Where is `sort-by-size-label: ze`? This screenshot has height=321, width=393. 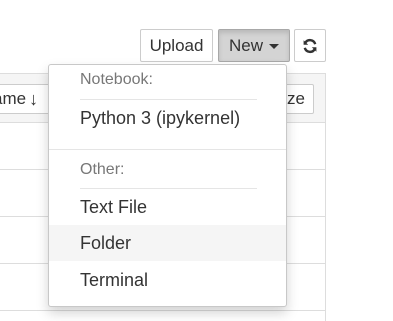
sort-by-size-label: ze is located at coordinates (296, 98).